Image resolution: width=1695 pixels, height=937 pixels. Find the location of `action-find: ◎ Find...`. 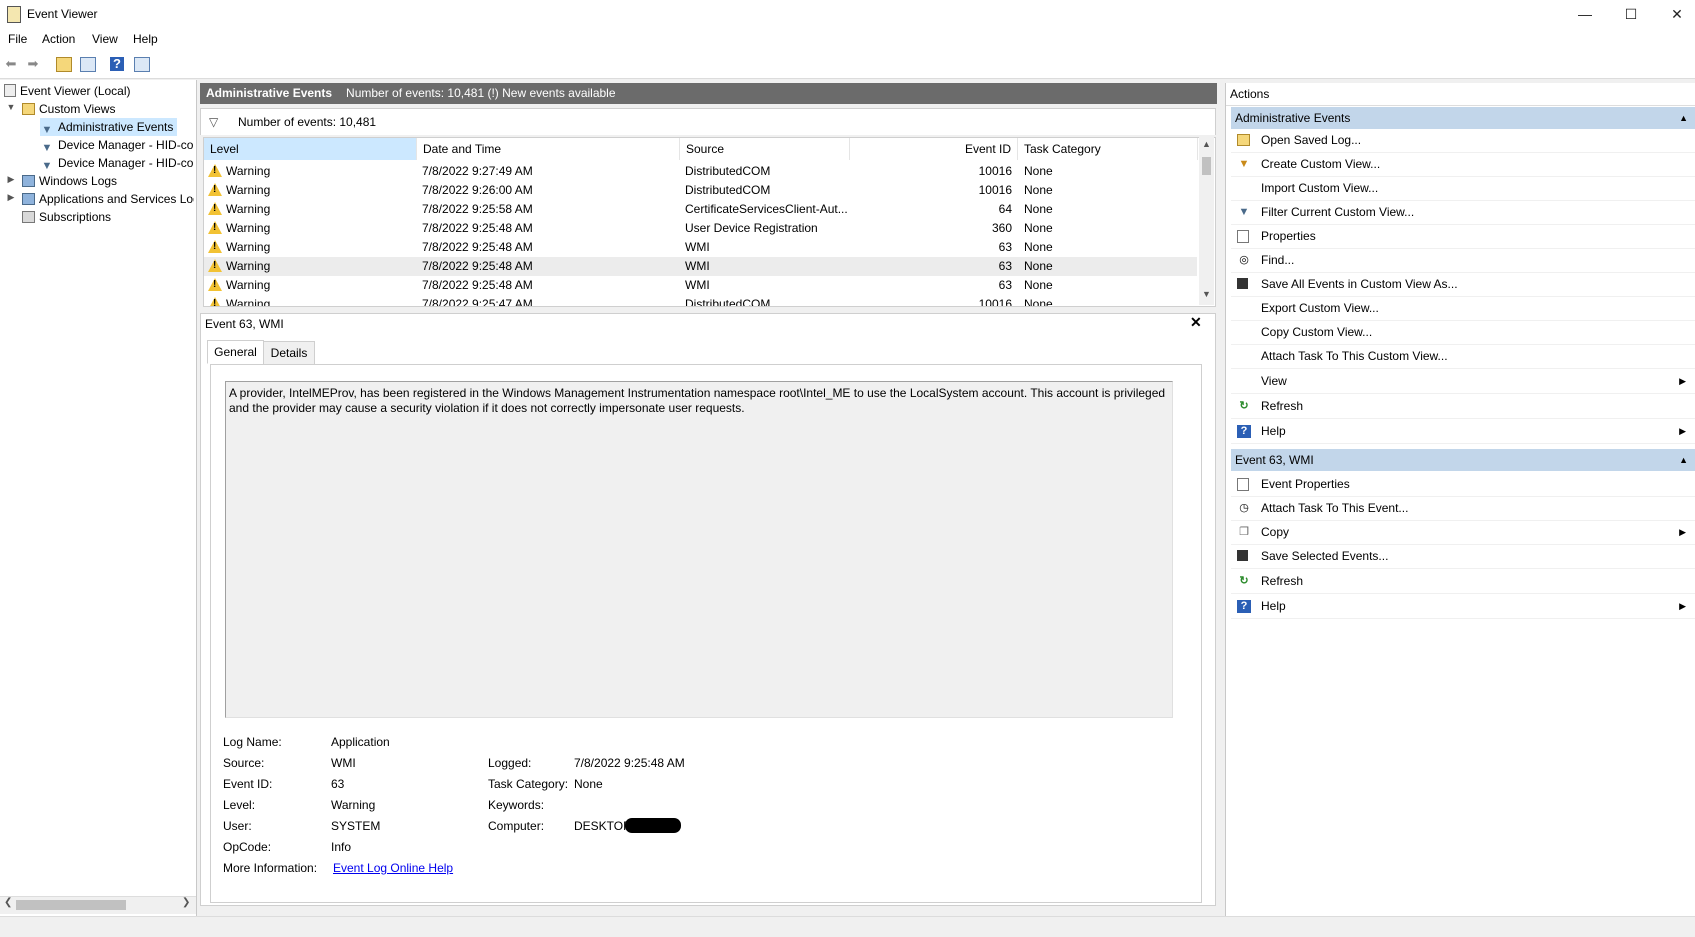

action-find: ◎ Find... is located at coordinates (1463, 261).